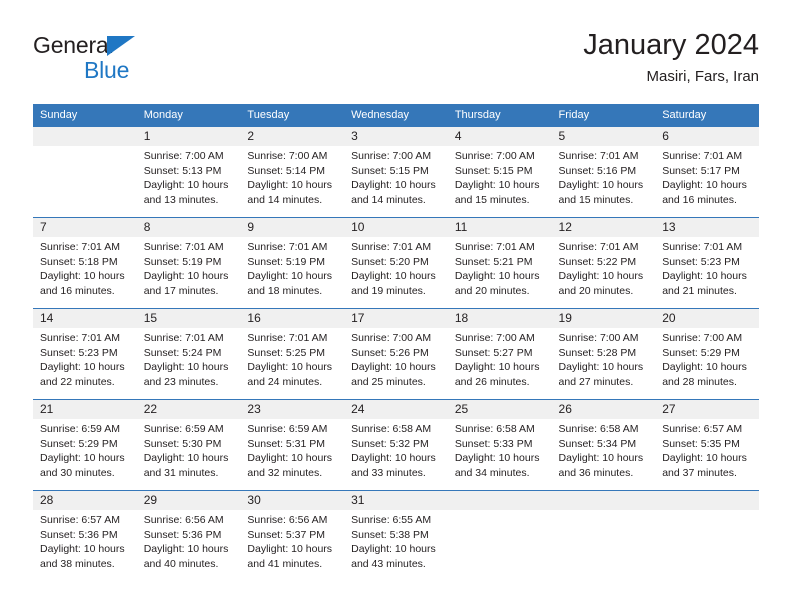 Image resolution: width=792 pixels, height=612 pixels. What do you see at coordinates (79, 534) in the screenshot?
I see `sunset-text: Sunset: 5:36 PM` at bounding box center [79, 534].